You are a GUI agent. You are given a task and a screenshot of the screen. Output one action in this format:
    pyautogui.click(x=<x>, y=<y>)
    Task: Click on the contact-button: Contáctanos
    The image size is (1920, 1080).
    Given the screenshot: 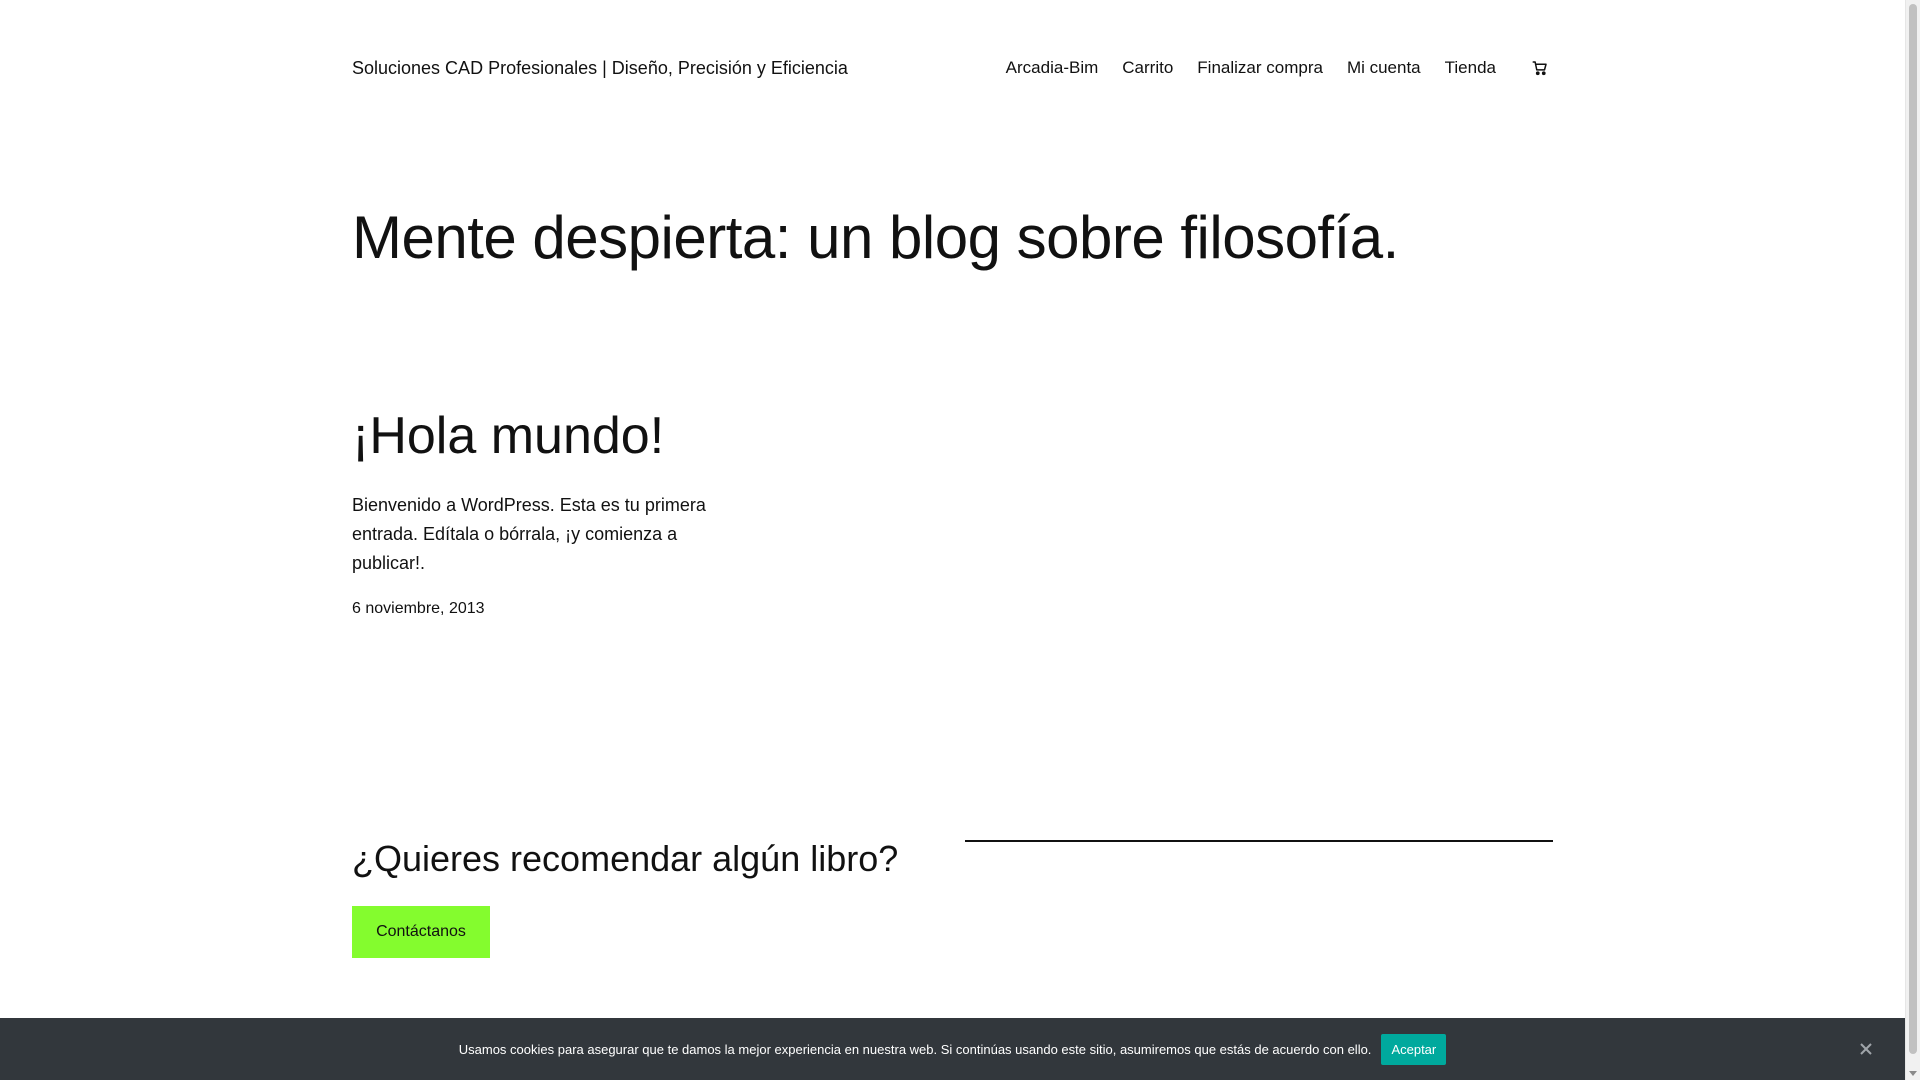 What is the action you would take?
    pyautogui.click(x=421, y=932)
    